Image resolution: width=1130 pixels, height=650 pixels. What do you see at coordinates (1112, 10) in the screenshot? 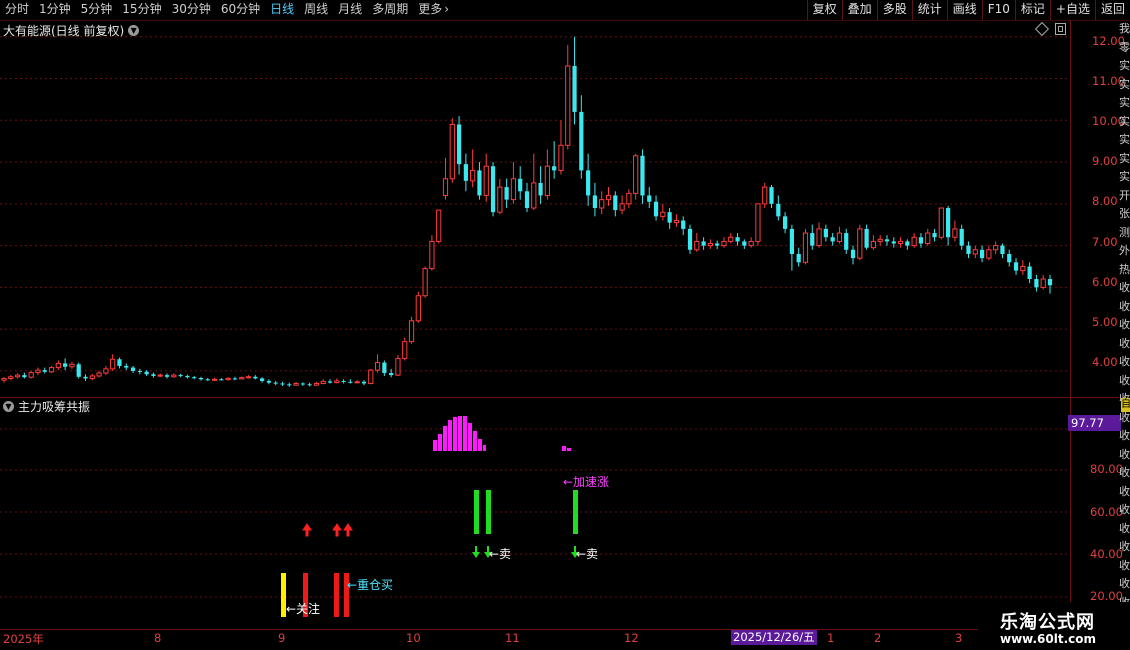
I see `back-button: 返回` at bounding box center [1112, 10].